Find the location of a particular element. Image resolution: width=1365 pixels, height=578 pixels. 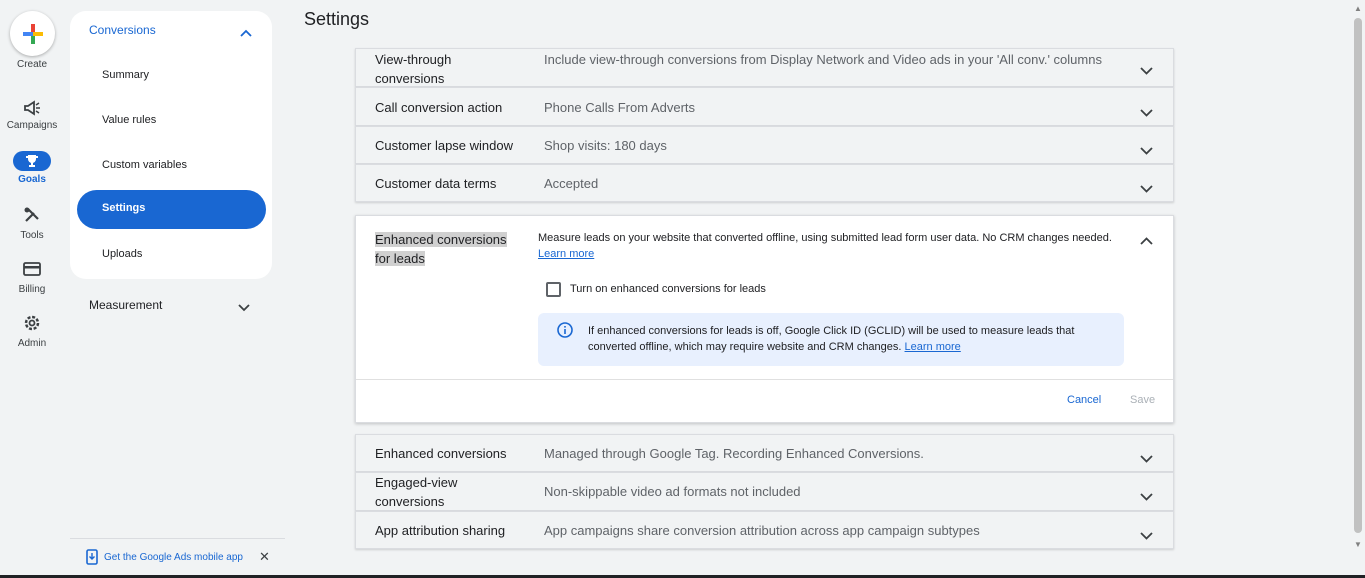

rail-label-goals: Goals is located at coordinates (32, 179).